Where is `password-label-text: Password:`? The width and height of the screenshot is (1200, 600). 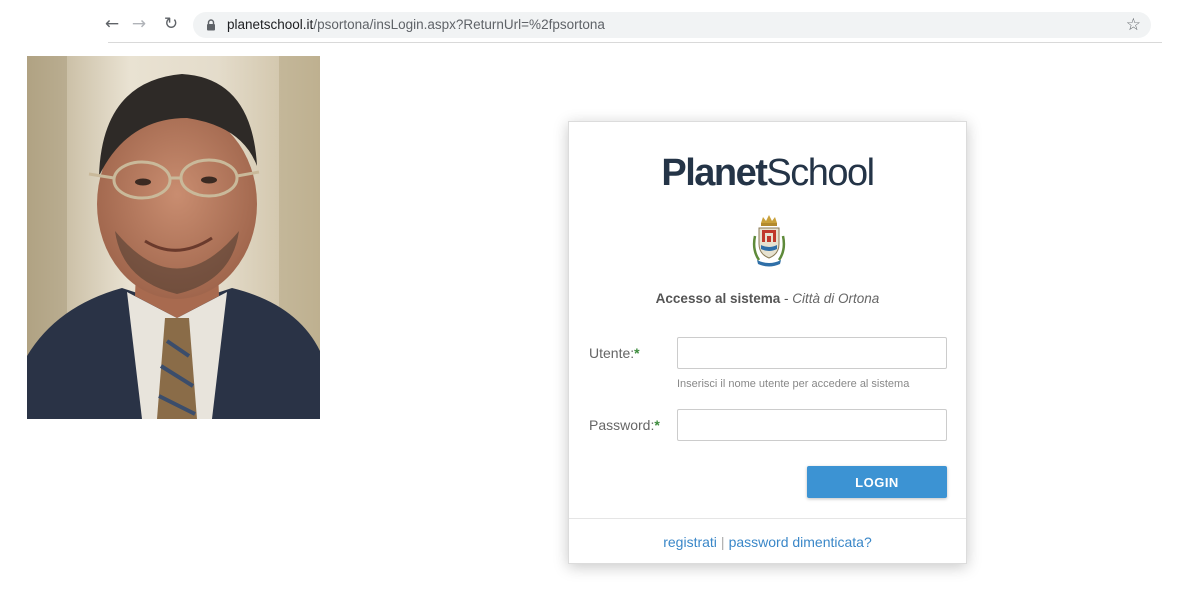
password-label-text: Password: is located at coordinates (622, 425).